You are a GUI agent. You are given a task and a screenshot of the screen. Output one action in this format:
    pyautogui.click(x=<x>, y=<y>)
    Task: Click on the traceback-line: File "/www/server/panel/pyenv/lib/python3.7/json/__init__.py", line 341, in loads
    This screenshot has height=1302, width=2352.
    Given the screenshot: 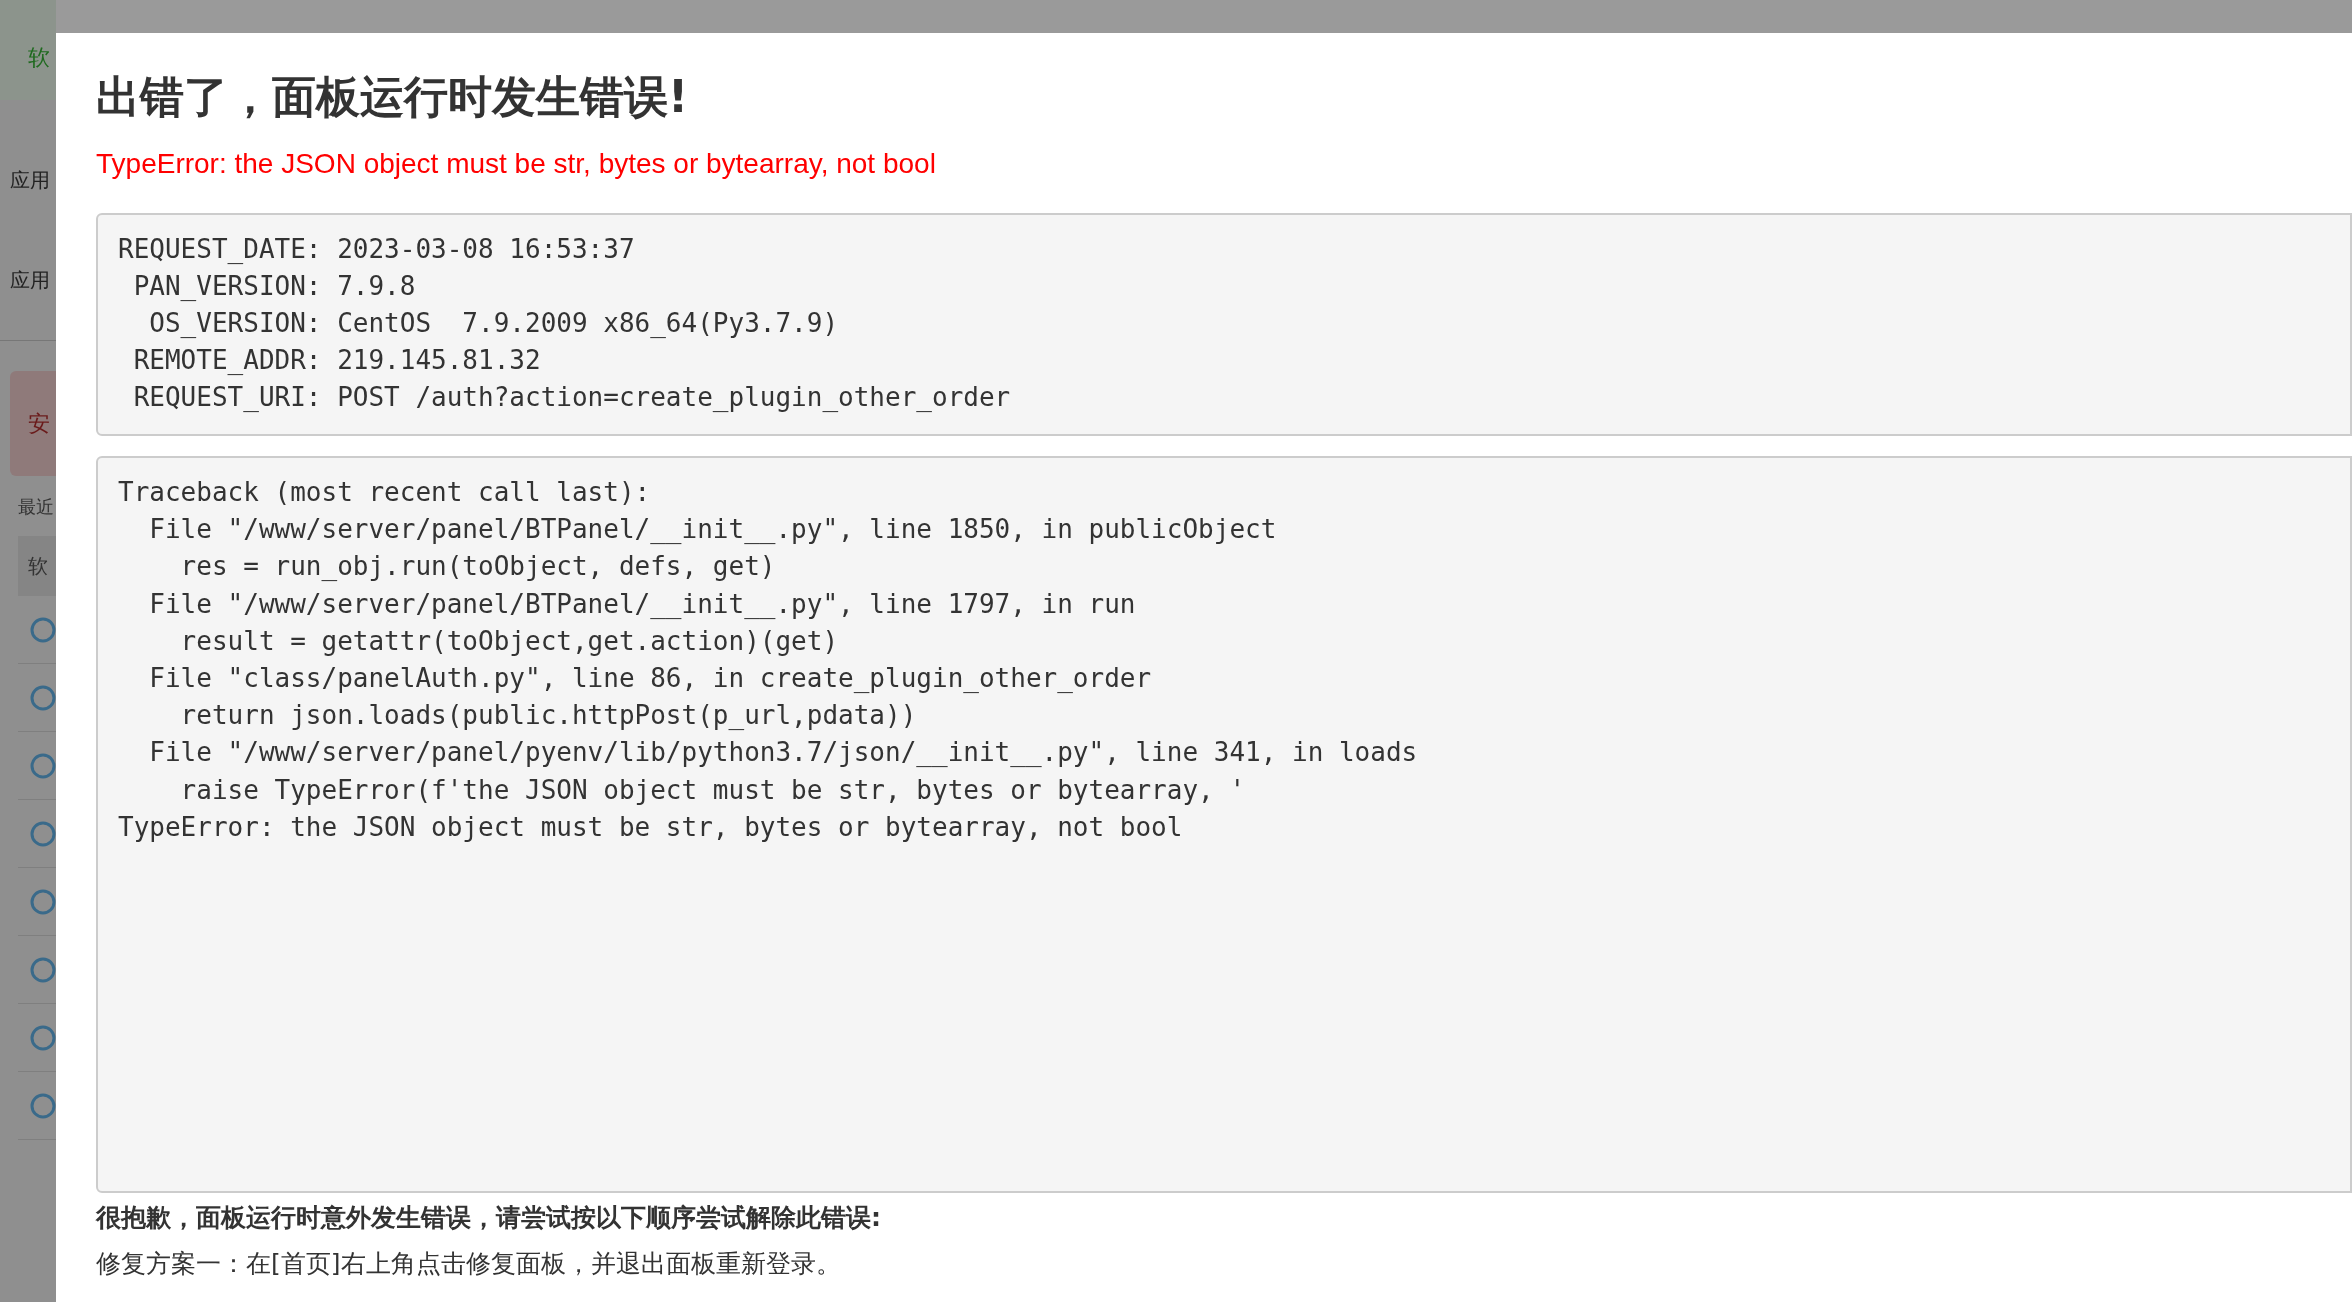 What is the action you would take?
    pyautogui.click(x=783, y=753)
    